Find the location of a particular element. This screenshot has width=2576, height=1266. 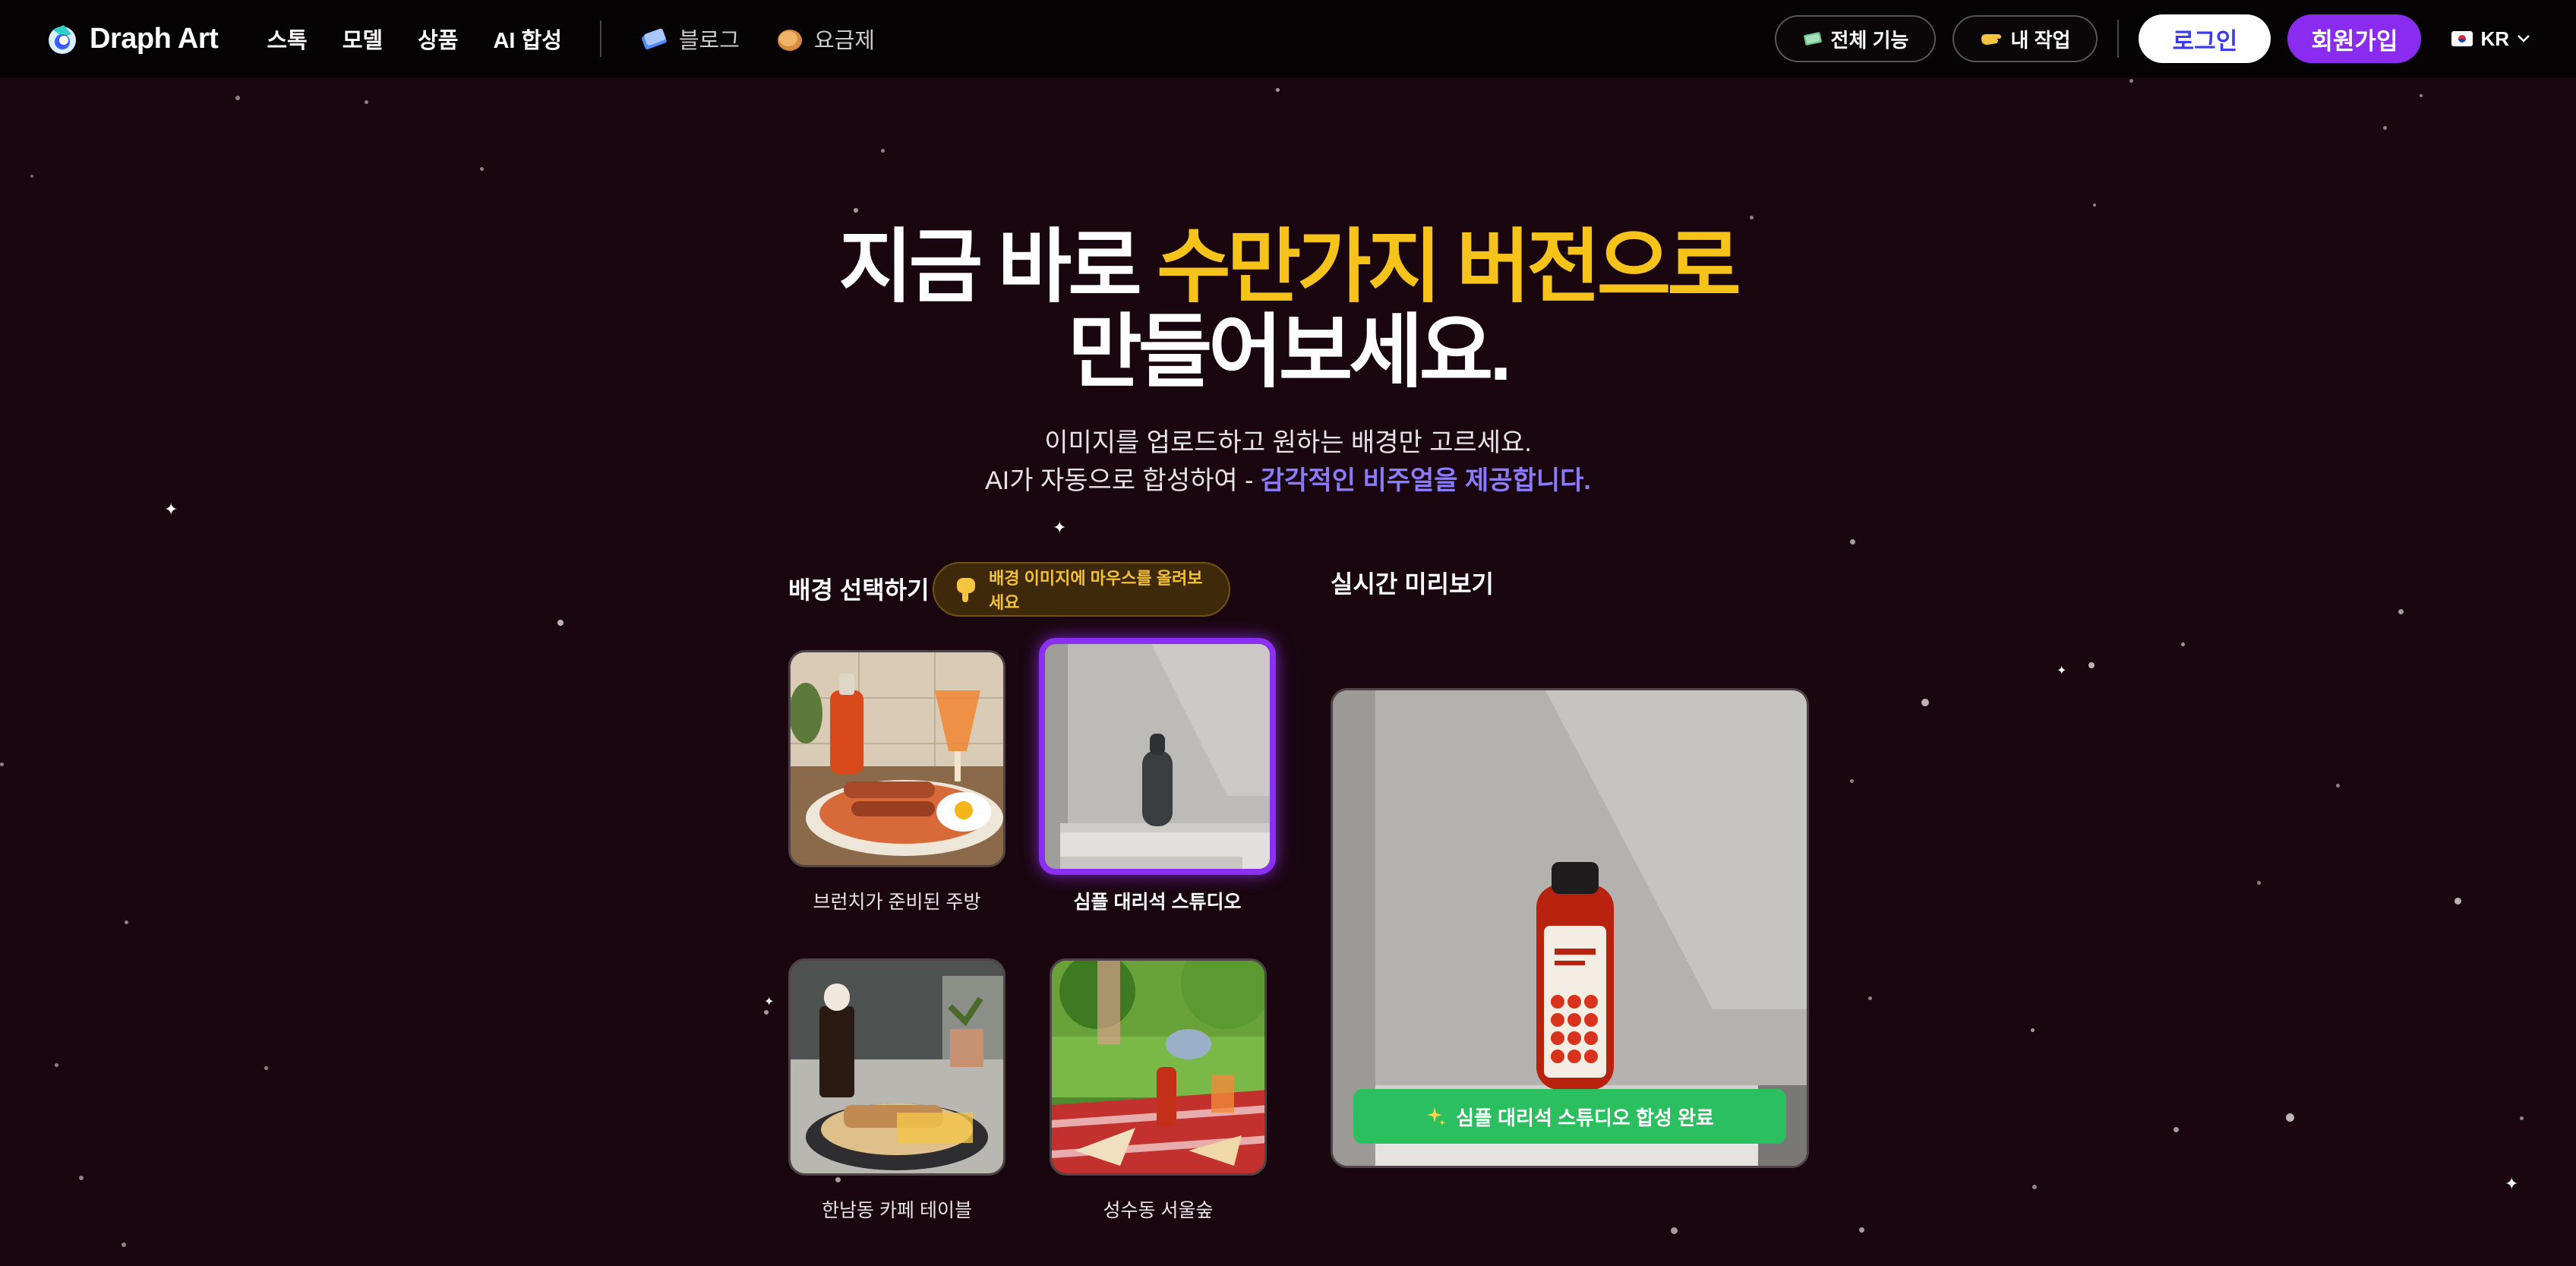

nav-link-stock: 스톡 is located at coordinates (287, 39).